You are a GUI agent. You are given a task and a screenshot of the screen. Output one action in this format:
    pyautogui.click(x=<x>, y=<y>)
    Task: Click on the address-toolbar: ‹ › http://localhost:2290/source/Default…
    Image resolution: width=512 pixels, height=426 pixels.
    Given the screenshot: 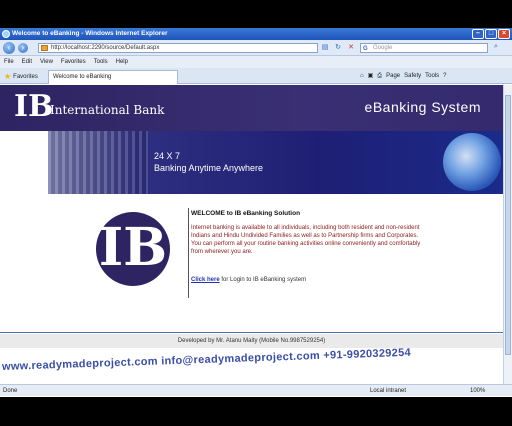 What is the action you would take?
    pyautogui.click(x=256, y=48)
    